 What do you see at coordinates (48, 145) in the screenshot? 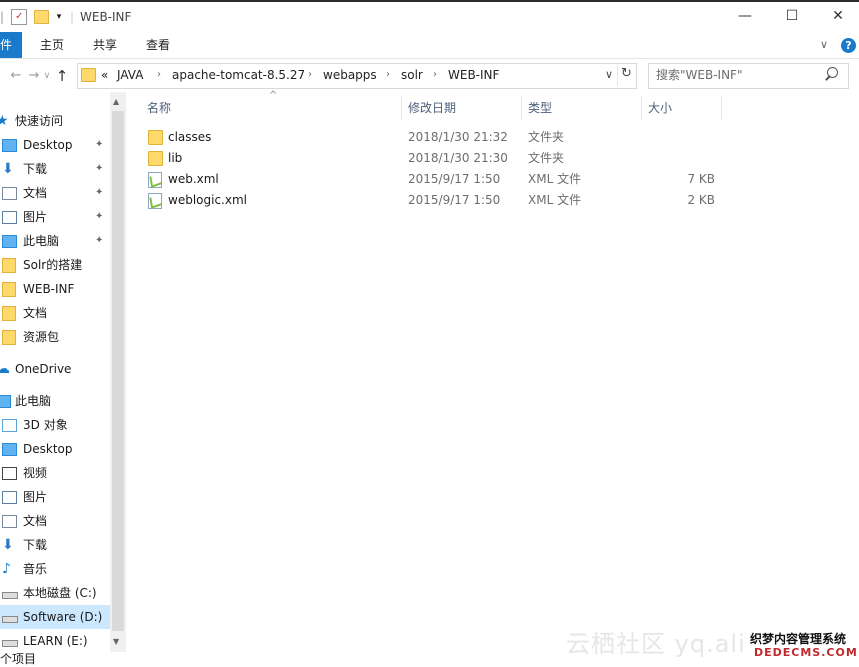
I see `nav-item-label: Desktop` at bounding box center [48, 145].